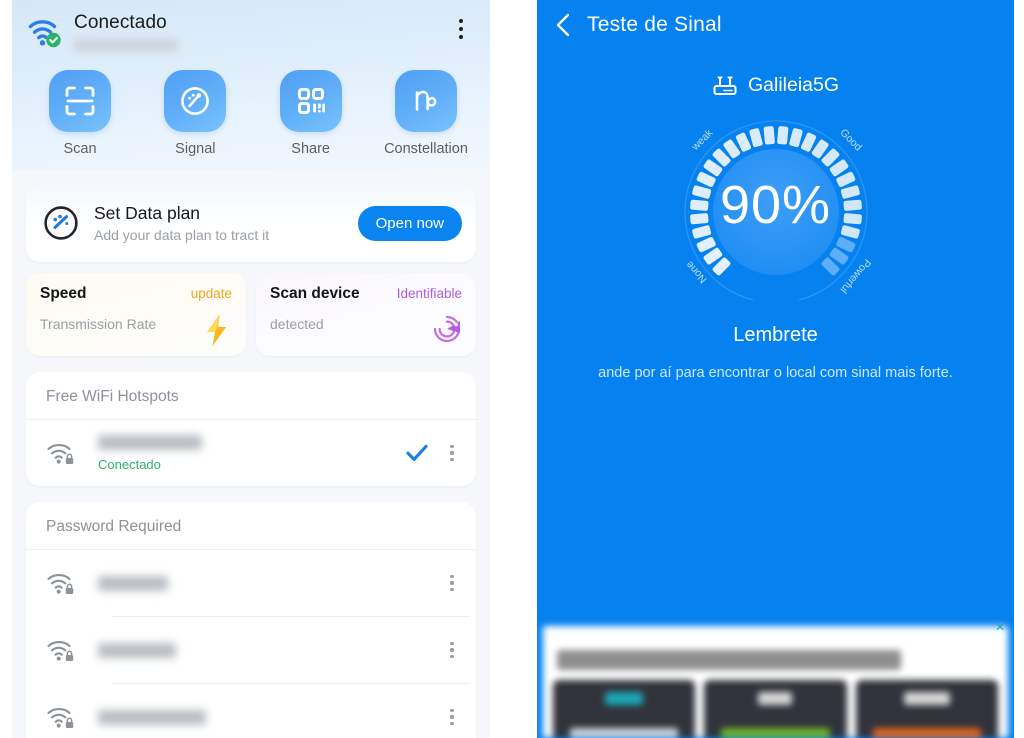 The height and width of the screenshot is (738, 1024). I want to click on open-now-button: Open now, so click(409, 223).